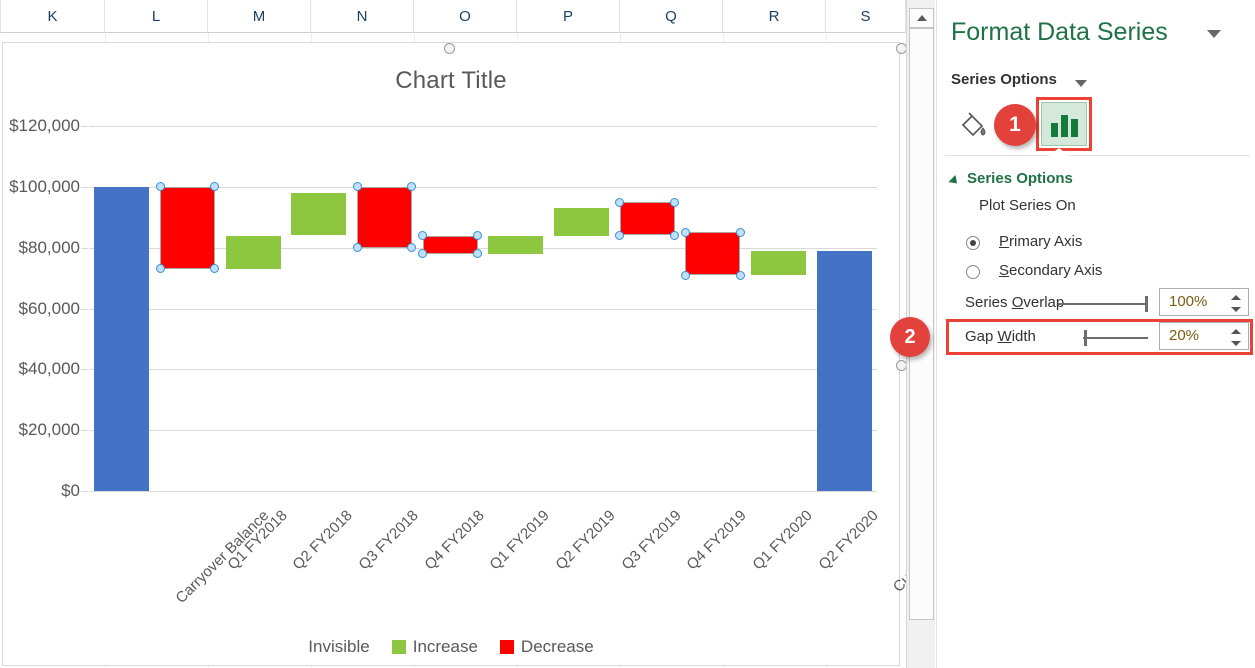  I want to click on pane-title: Format Data Series, so click(1059, 32).